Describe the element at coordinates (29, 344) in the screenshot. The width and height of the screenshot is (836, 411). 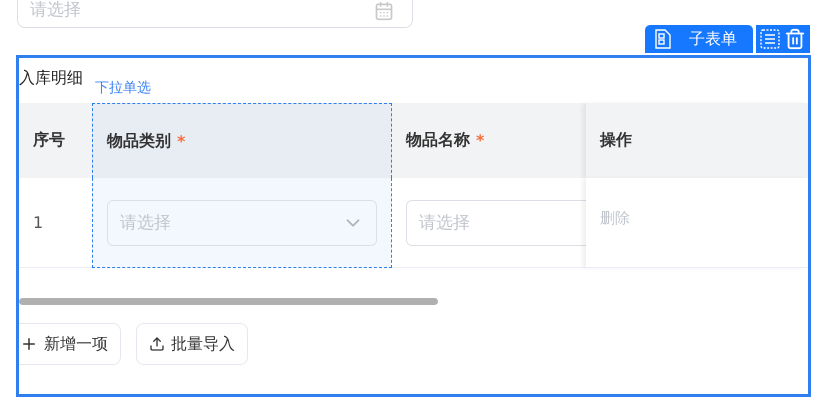
I see `plus-icon` at that location.